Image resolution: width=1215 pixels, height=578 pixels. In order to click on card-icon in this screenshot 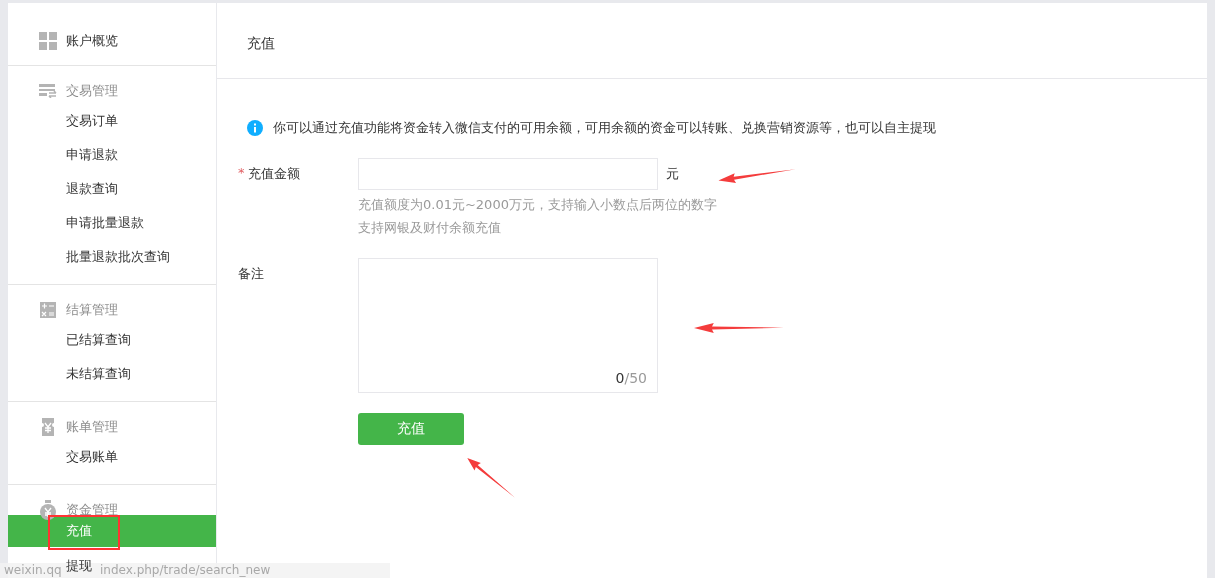, I will do `click(48, 91)`.